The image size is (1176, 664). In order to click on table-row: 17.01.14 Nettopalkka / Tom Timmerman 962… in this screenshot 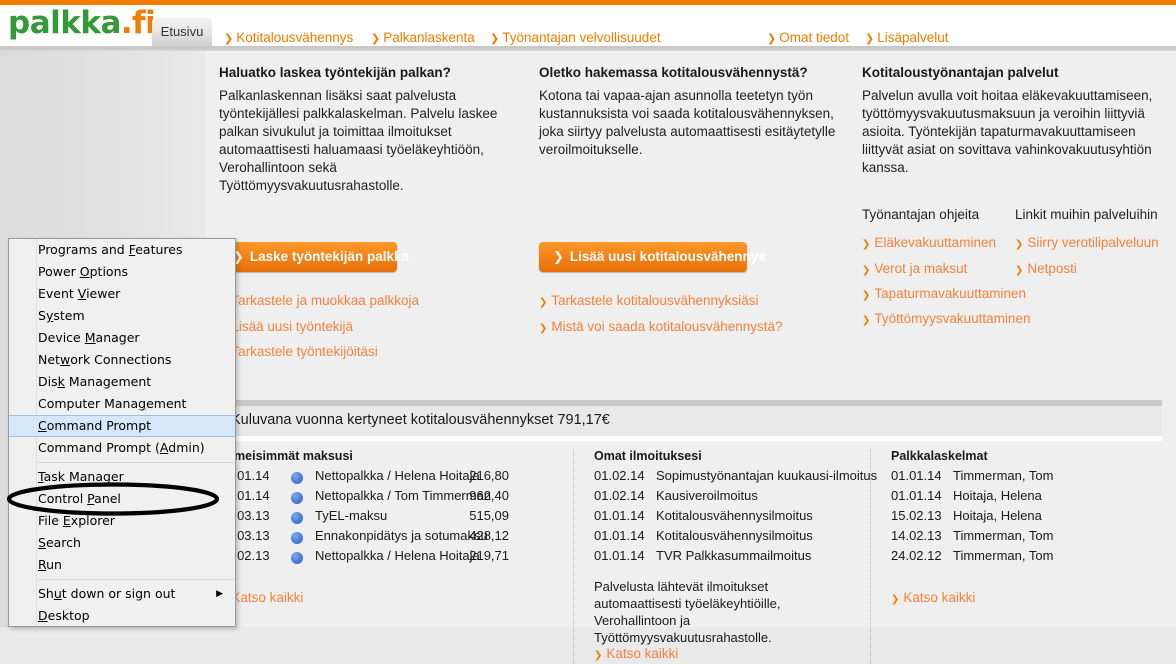, I will do `click(384, 498)`.